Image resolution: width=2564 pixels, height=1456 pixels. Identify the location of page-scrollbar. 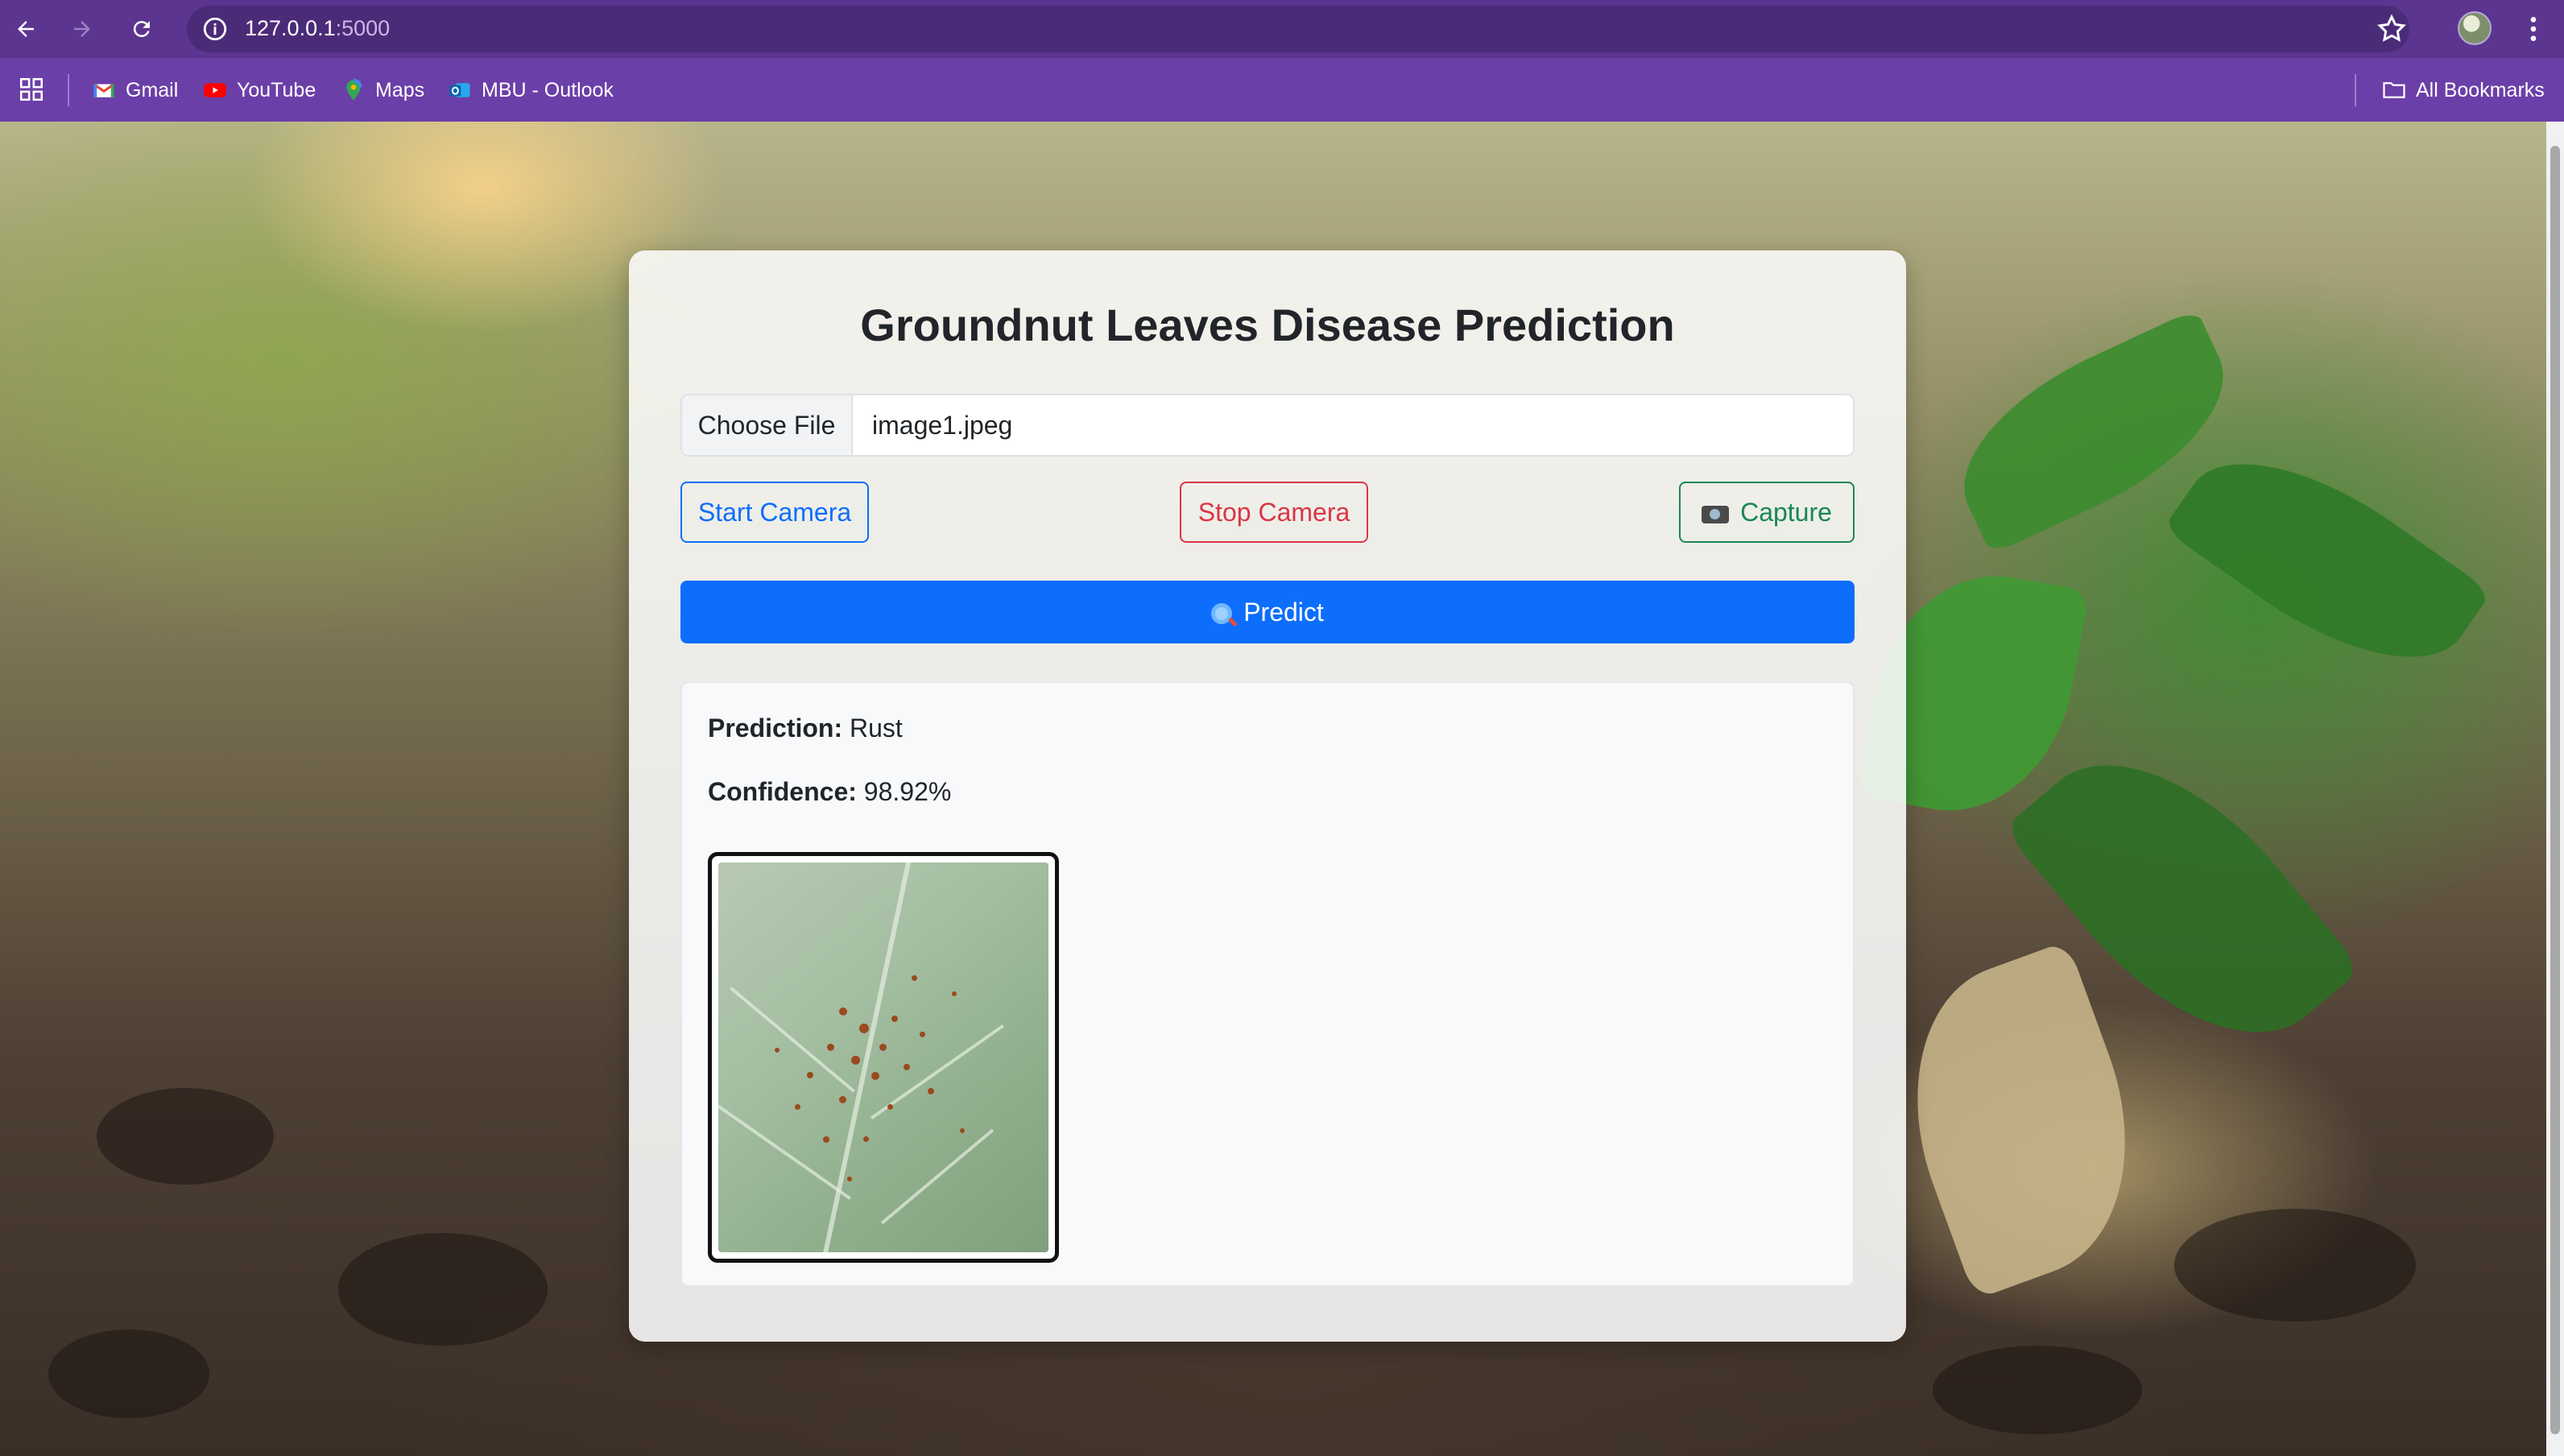
(2555, 789).